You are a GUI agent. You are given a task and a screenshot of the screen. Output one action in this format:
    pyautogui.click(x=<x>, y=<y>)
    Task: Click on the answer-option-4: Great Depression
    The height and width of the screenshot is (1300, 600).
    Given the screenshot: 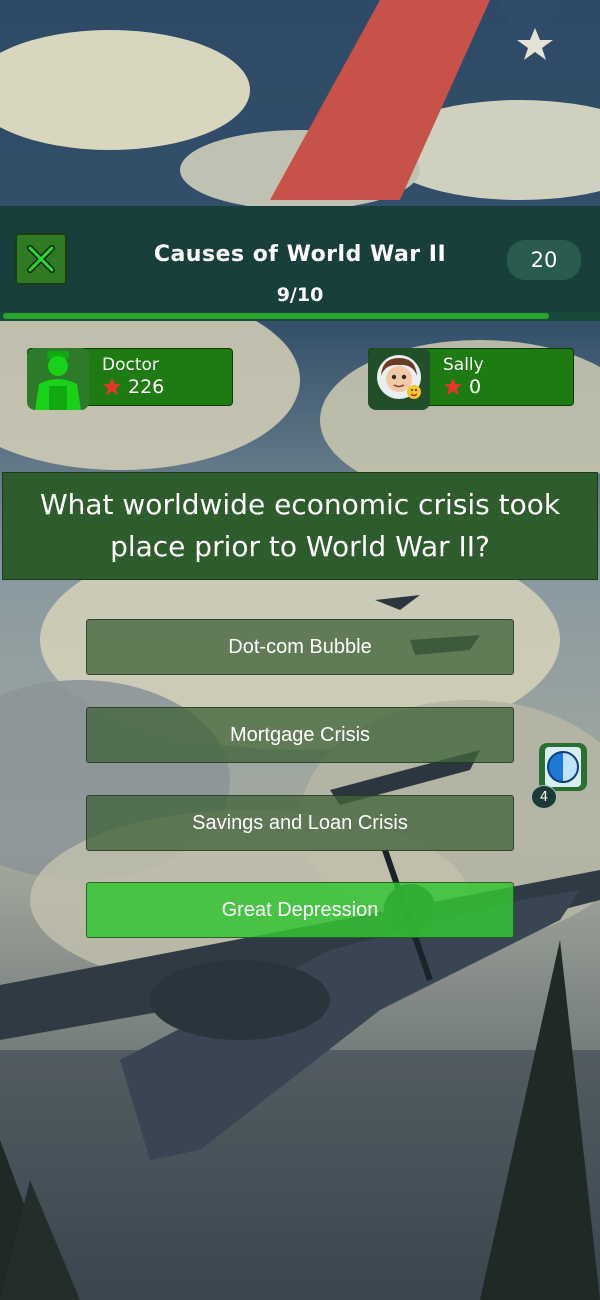 What is the action you would take?
    pyautogui.click(x=300, y=910)
    